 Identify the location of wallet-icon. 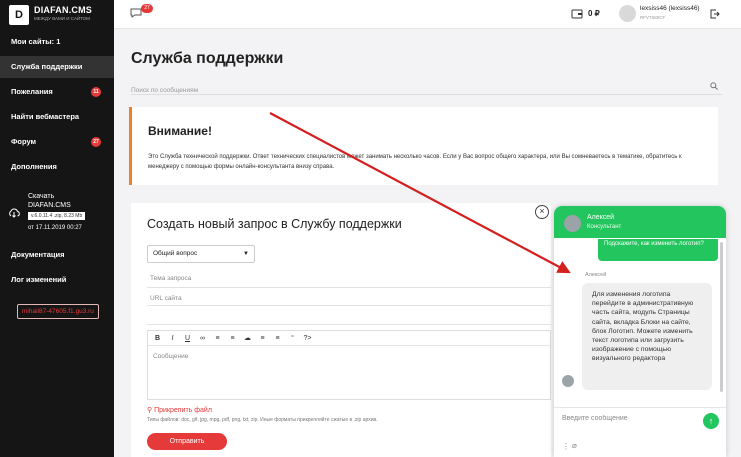
(577, 14).